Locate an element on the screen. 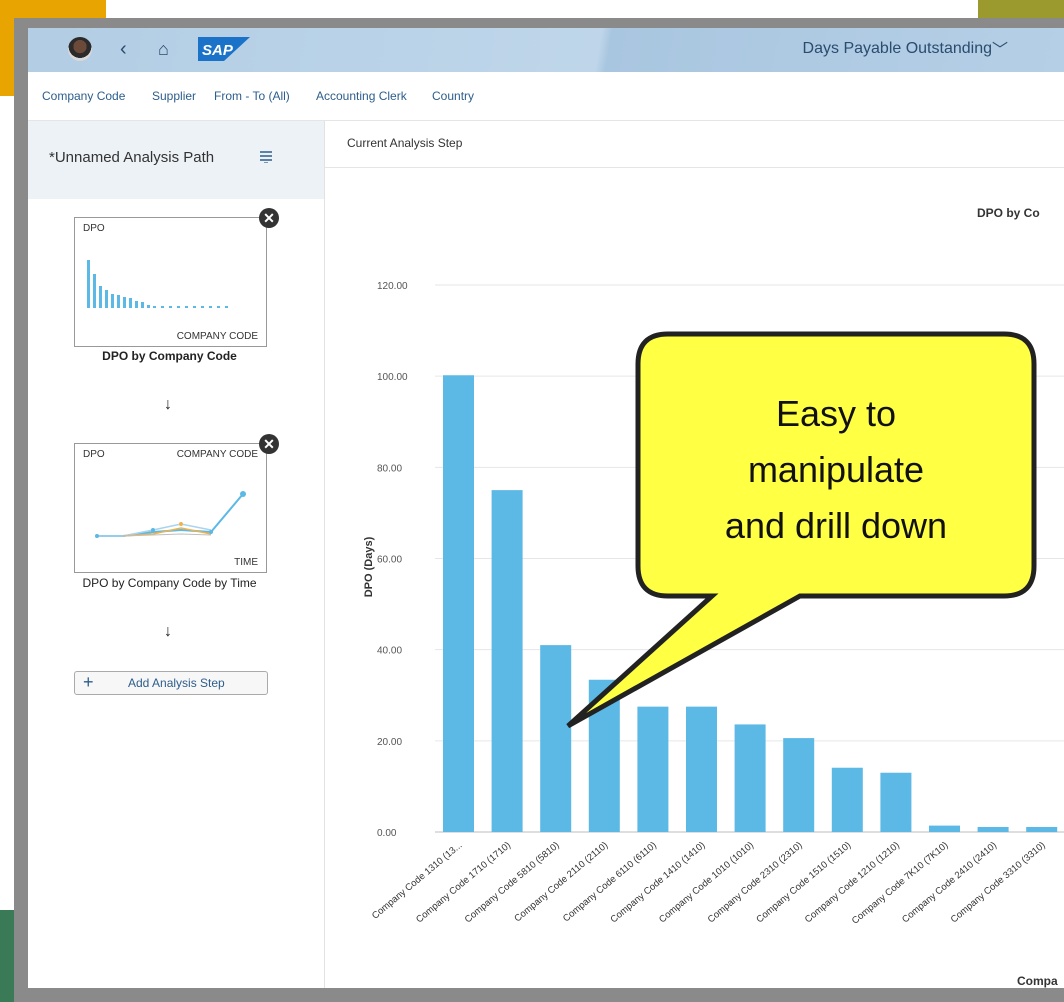 The image size is (1064, 1002). step-caption: DPO by Company Code is located at coordinates (169, 356).